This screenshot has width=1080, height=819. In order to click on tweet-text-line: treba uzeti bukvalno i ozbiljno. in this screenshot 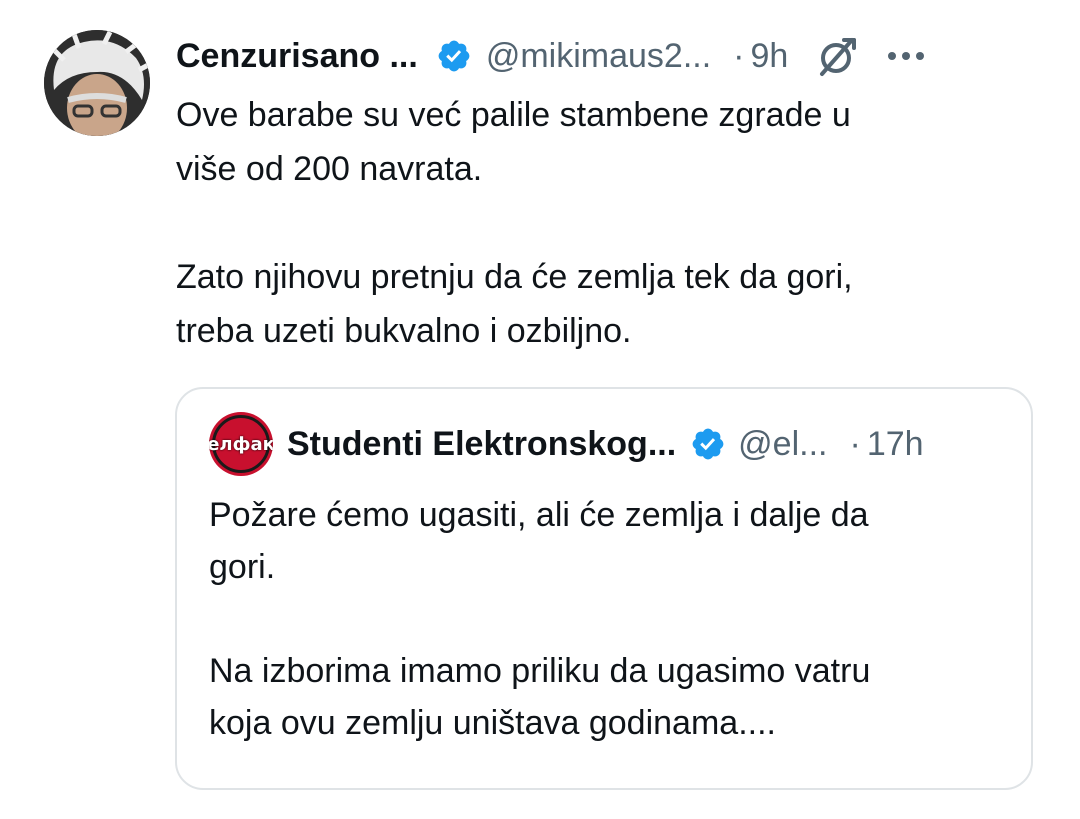, I will do `click(404, 331)`.